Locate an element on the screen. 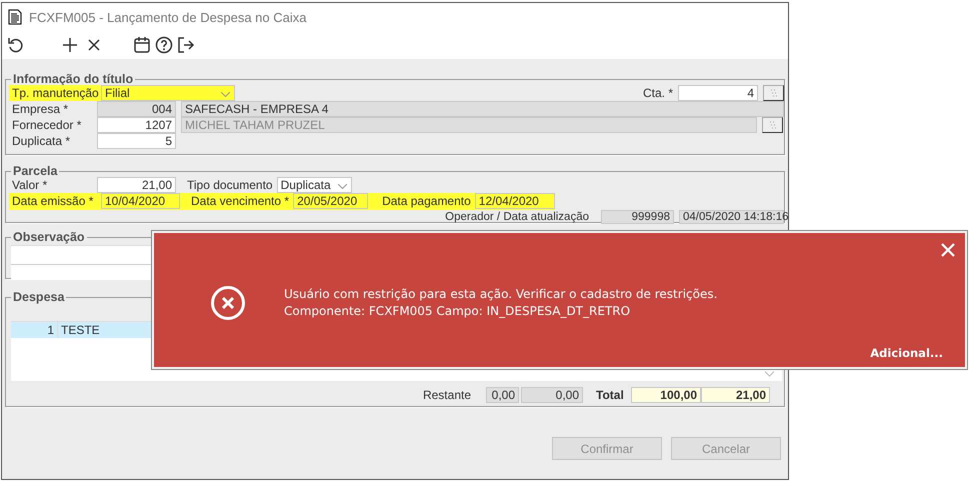 This screenshot has height=489, width=978. error-detail: Componente: FCXFM005 Campo: IN_DESPESA_DT_RETRO is located at coordinates (458, 311).